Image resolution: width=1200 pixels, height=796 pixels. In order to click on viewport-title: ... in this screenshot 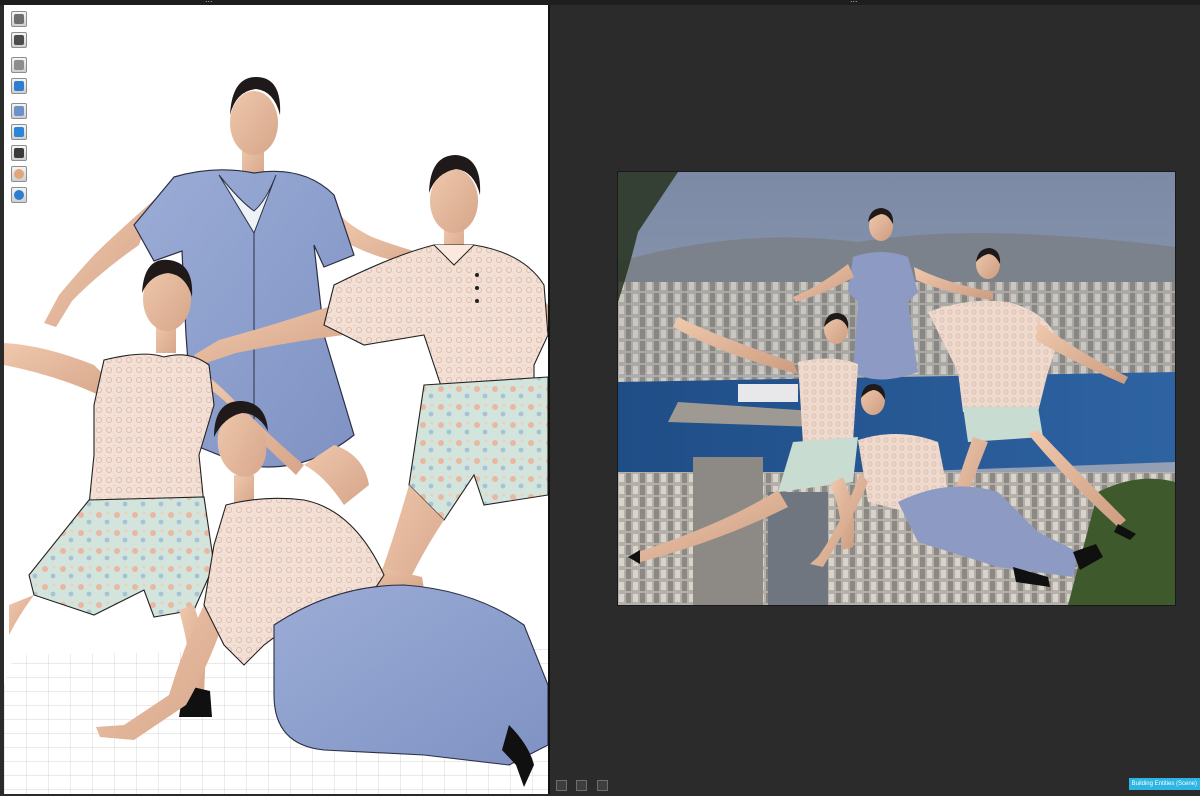, I will do `click(209, 2)`.